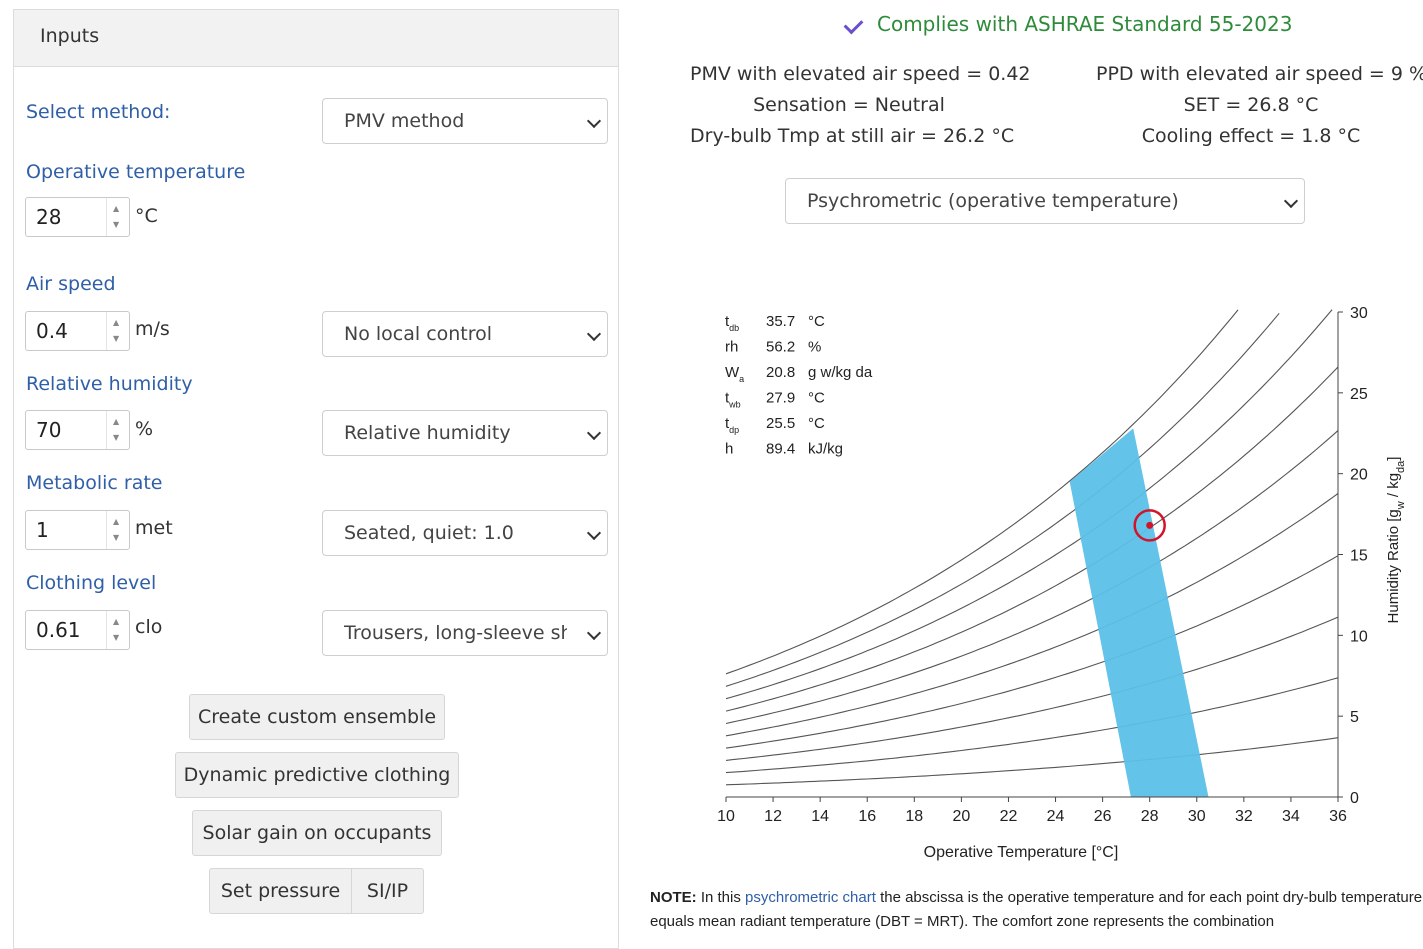 The image size is (1423, 949). I want to click on relative-humidity-input: 70 ▲ ▼, so click(77, 430).